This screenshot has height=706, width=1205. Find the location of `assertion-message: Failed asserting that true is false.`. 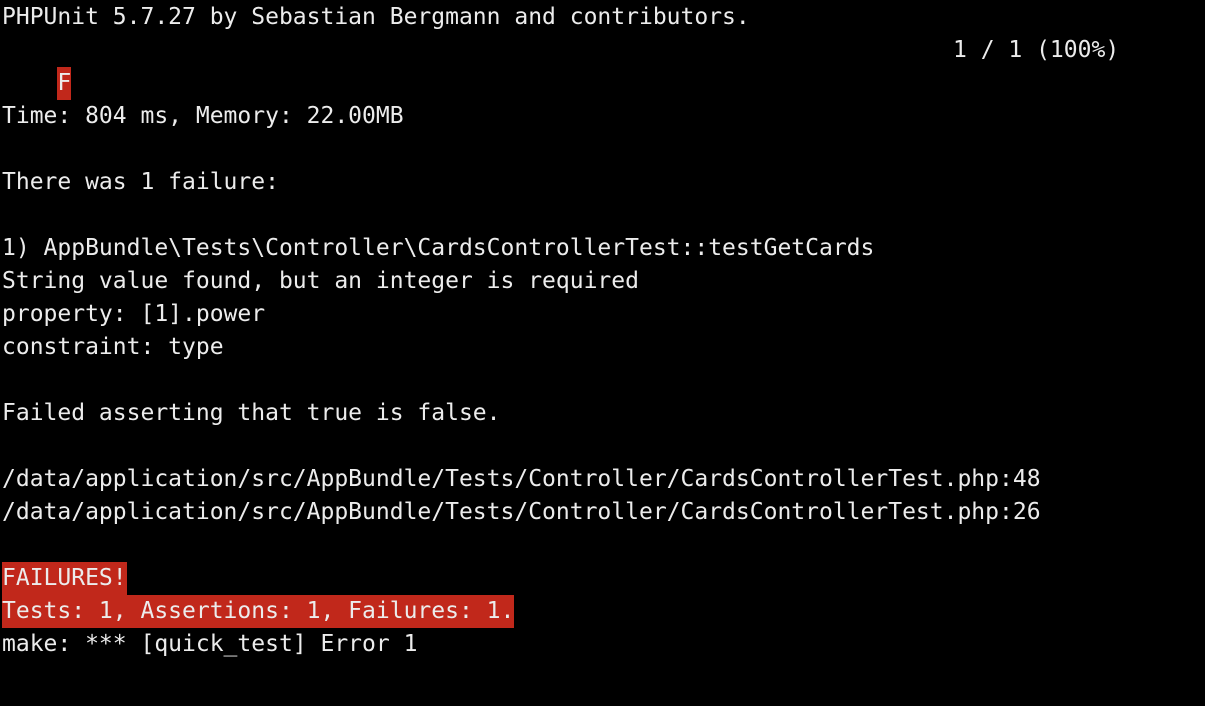

assertion-message: Failed asserting that true is false. is located at coordinates (251, 413).